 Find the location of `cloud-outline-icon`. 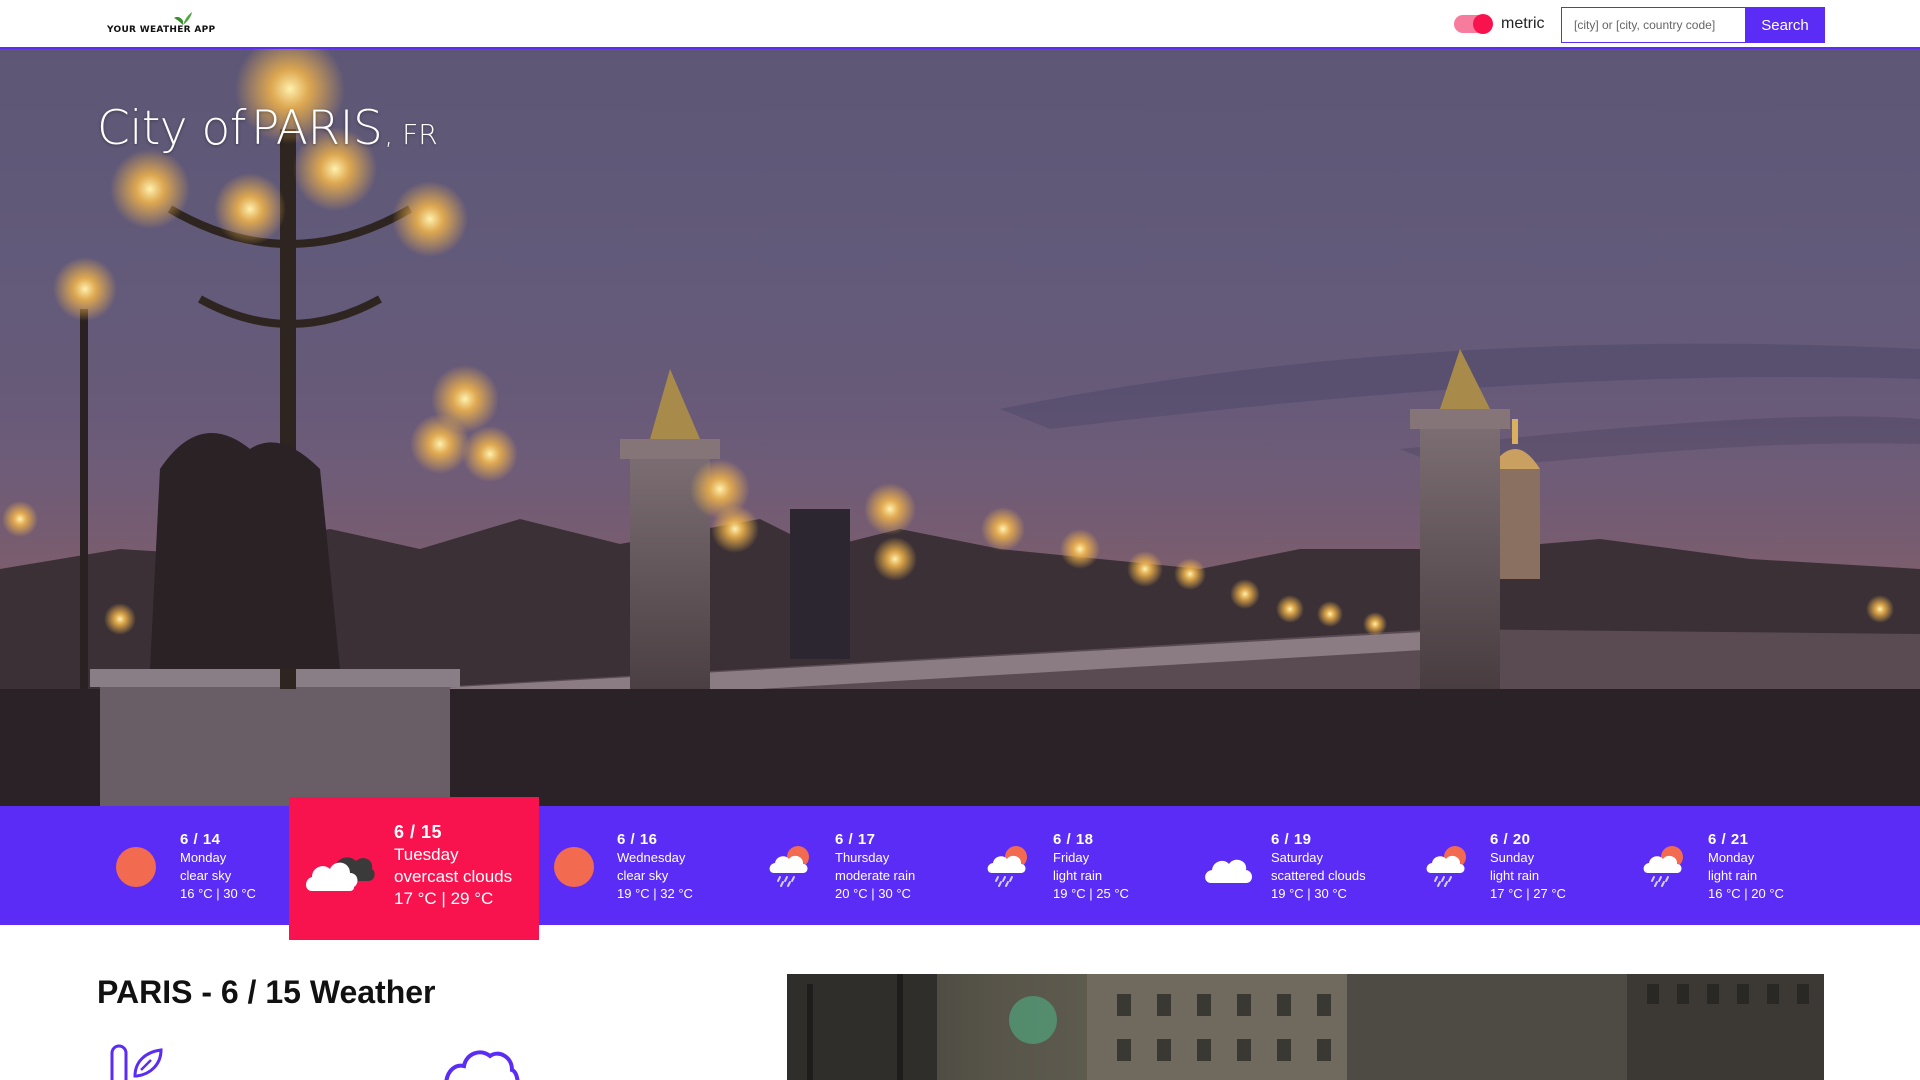

cloud-outline-icon is located at coordinates (482, 1065).